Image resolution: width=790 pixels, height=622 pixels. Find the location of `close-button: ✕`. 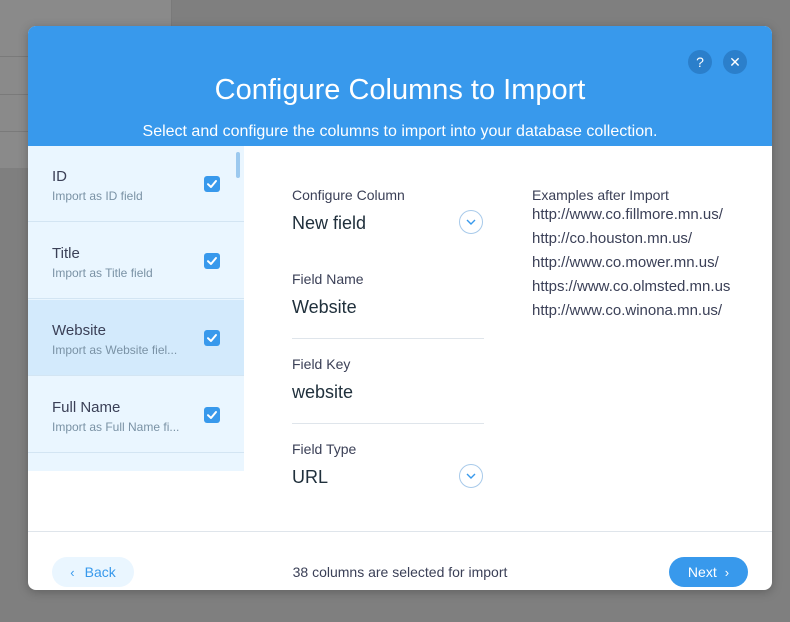

close-button: ✕ is located at coordinates (735, 62).